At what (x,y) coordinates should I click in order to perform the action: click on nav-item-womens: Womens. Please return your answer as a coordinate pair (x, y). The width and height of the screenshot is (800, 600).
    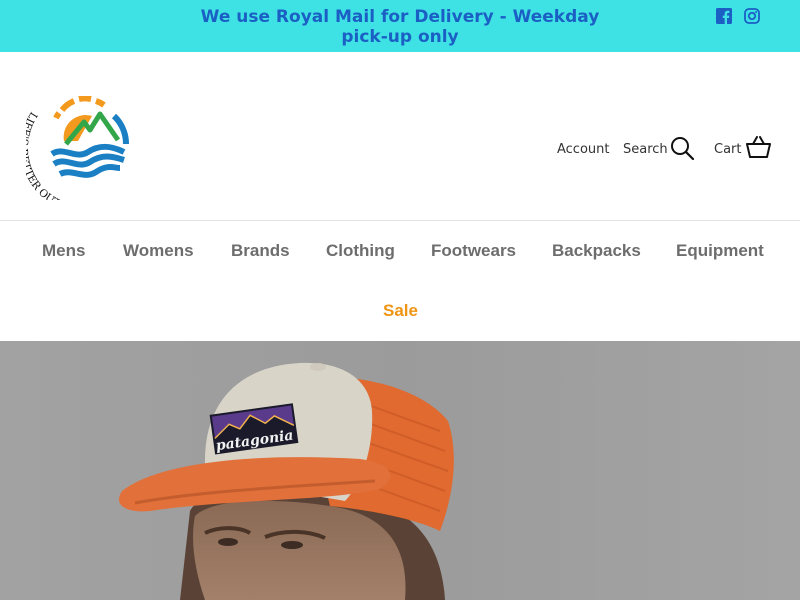
    Looking at the image, I should click on (158, 251).